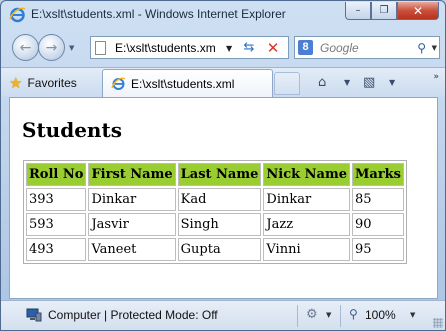  What do you see at coordinates (56, 224) in the screenshot?
I see `table-cell: 593` at bounding box center [56, 224].